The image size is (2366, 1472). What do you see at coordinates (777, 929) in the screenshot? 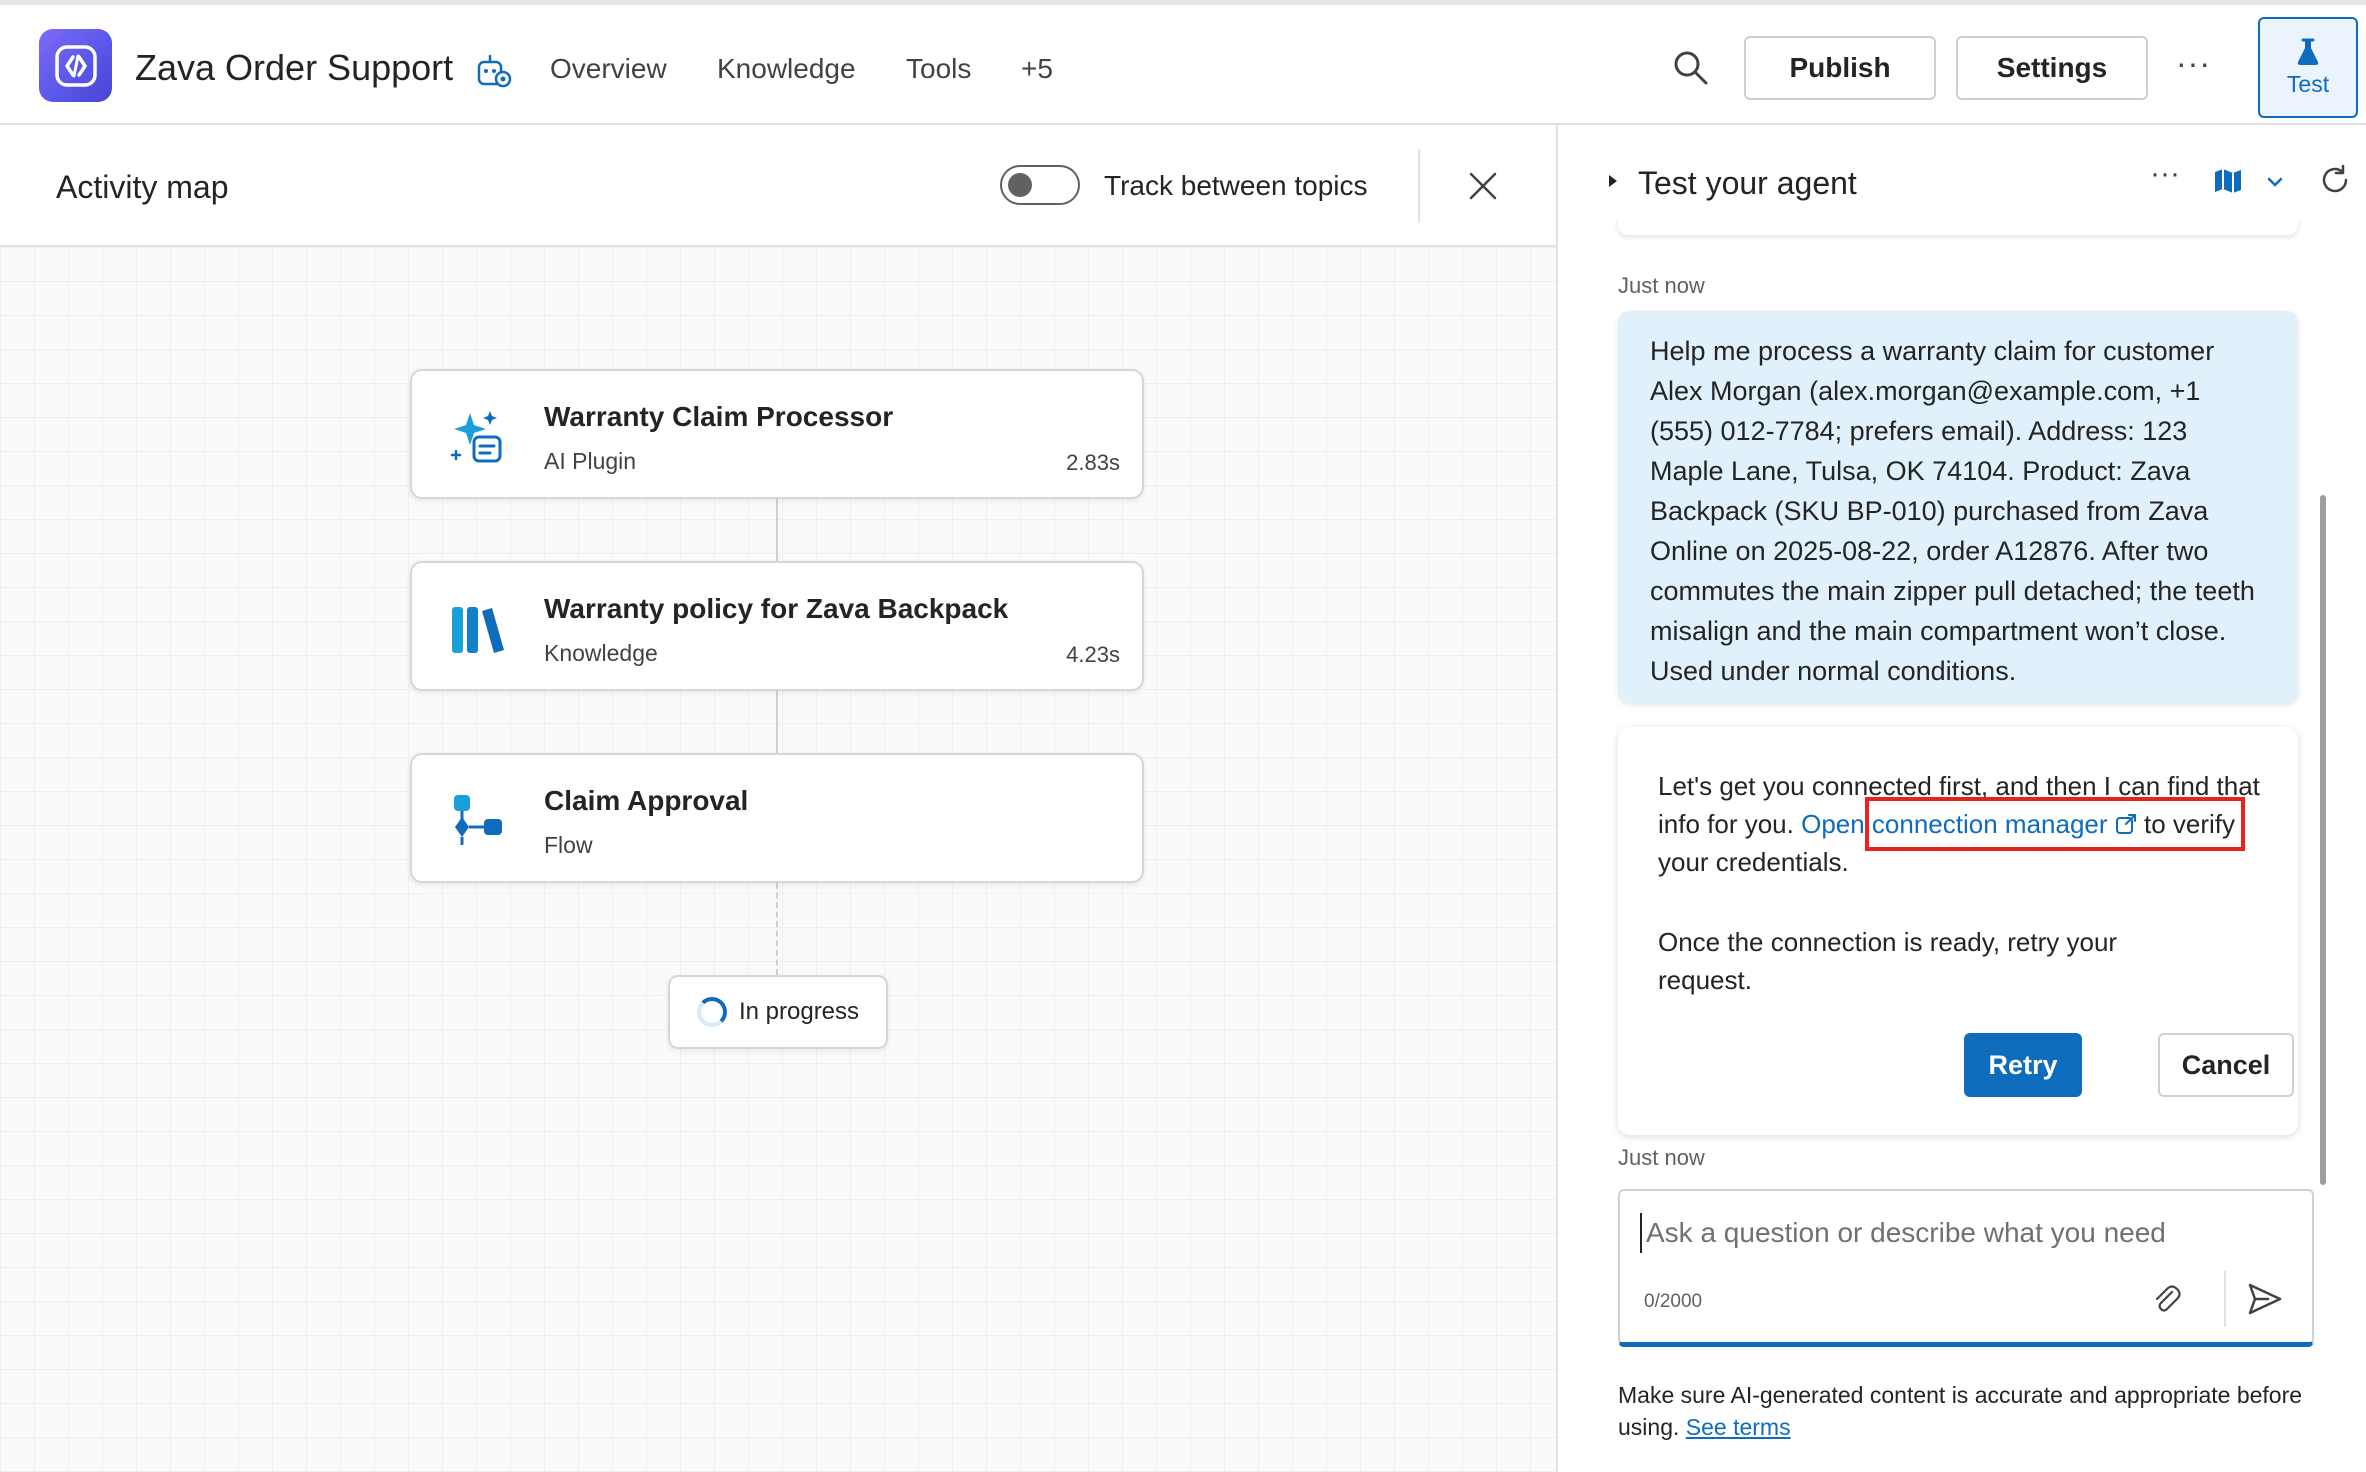
I see `connector-line-dashed` at bounding box center [777, 929].